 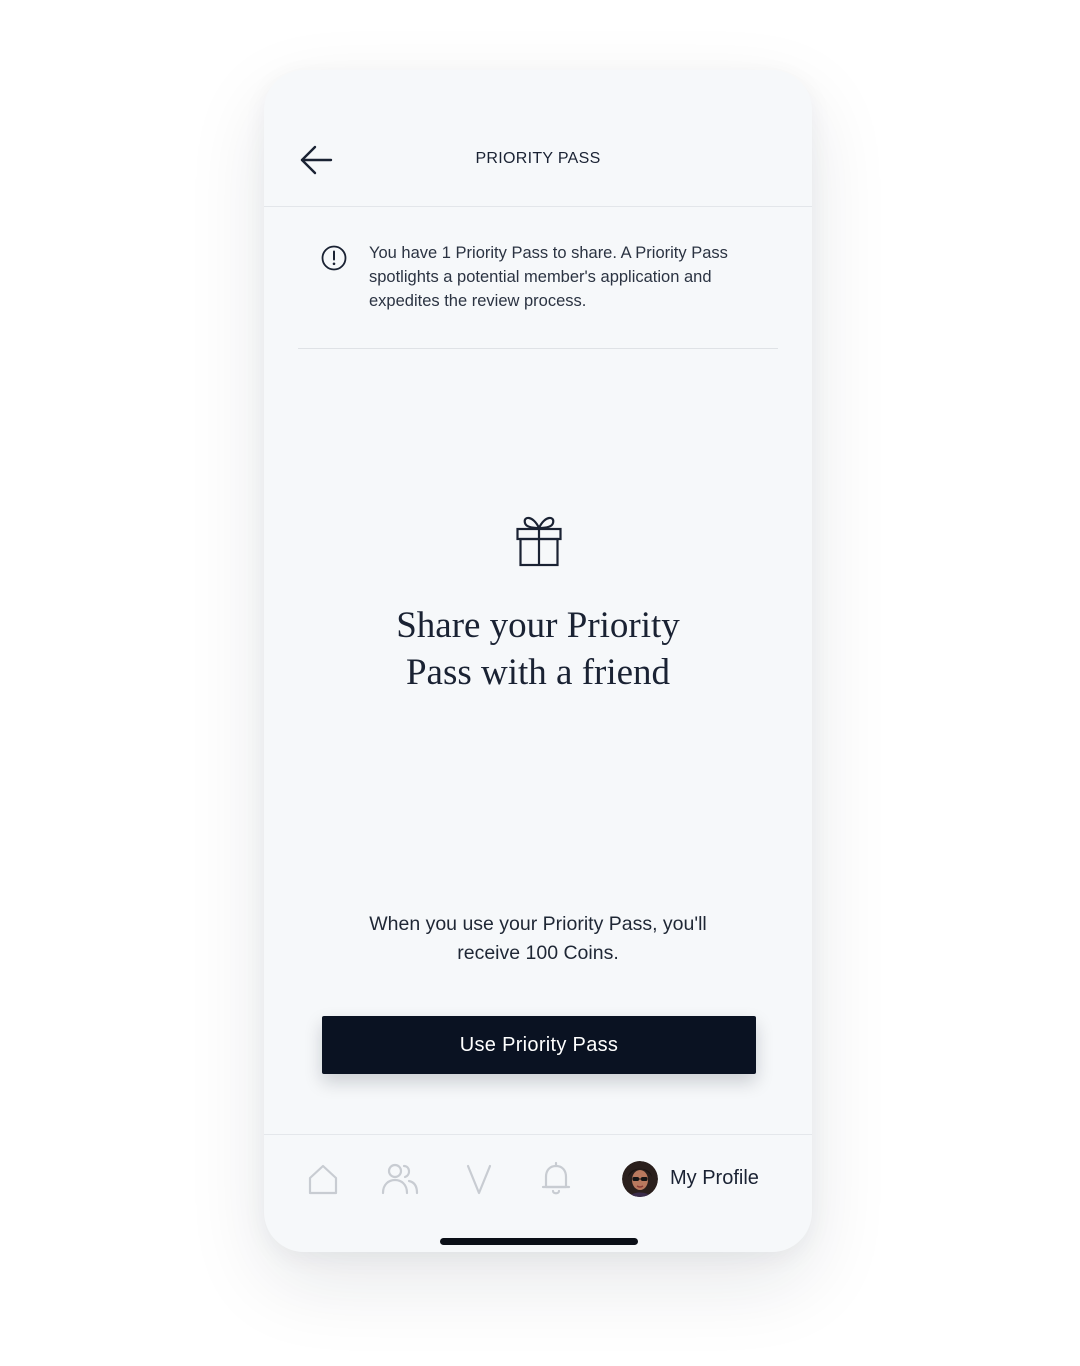 I want to click on headline-line-1: Share your Priority, so click(x=538, y=625).